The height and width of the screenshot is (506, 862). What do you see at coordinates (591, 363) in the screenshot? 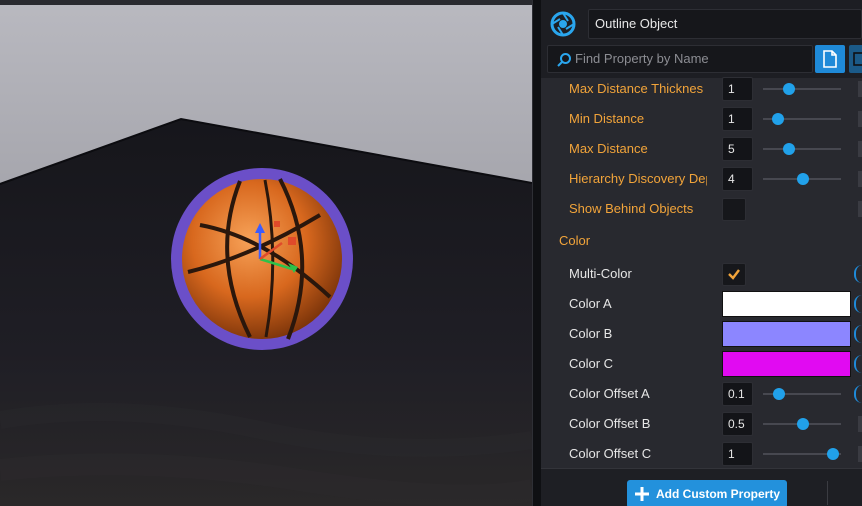
I see `property-label: Color C` at bounding box center [591, 363].